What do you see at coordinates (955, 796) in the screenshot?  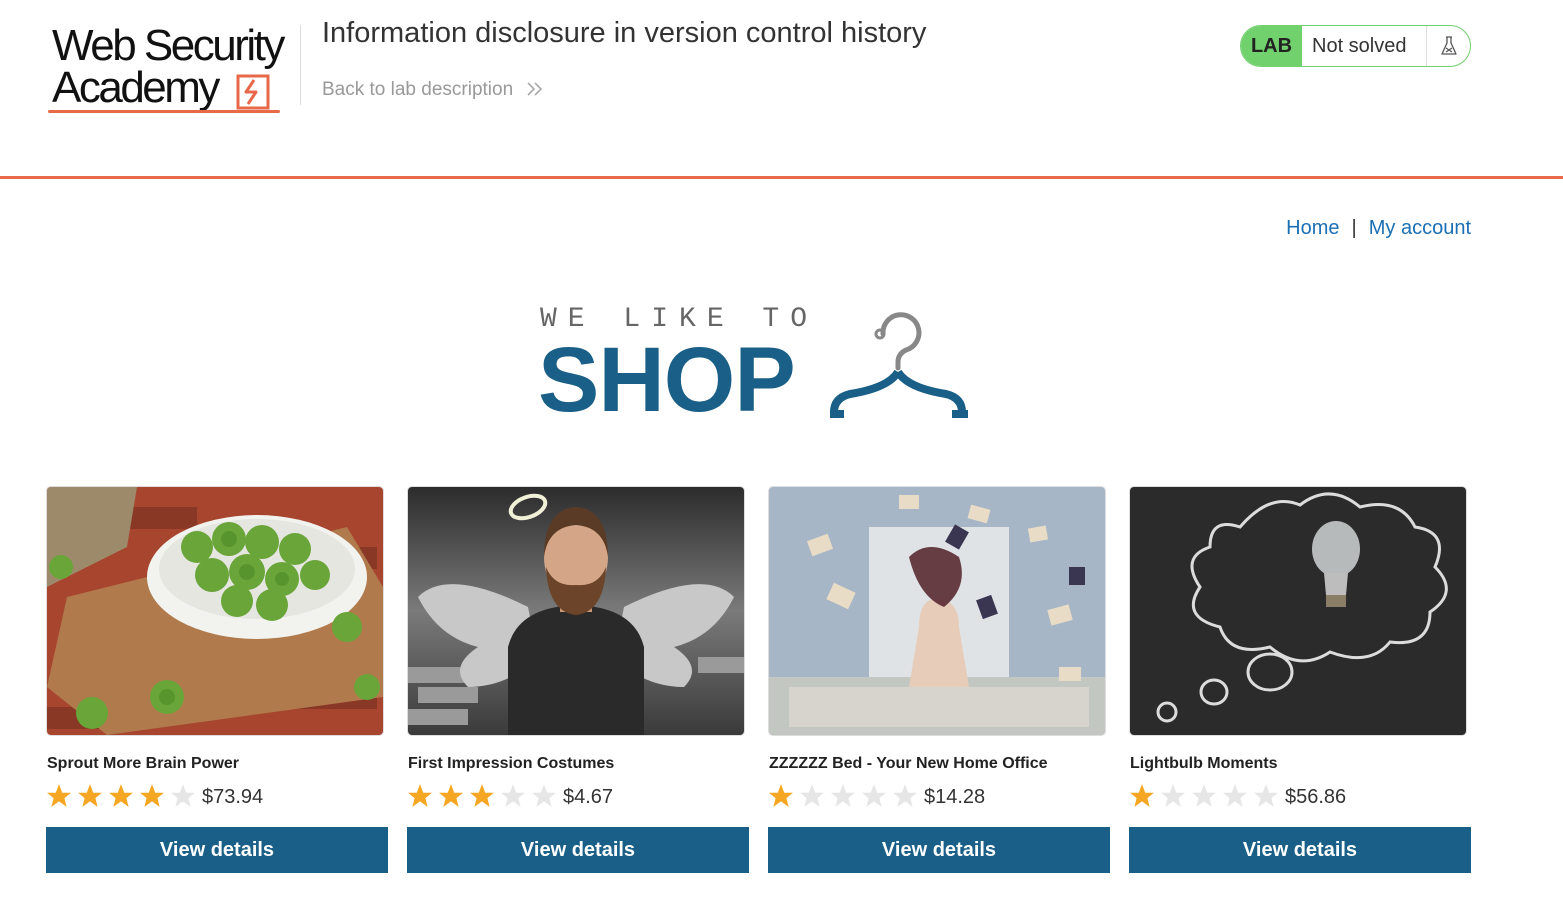 I see `product-price: $14.28` at bounding box center [955, 796].